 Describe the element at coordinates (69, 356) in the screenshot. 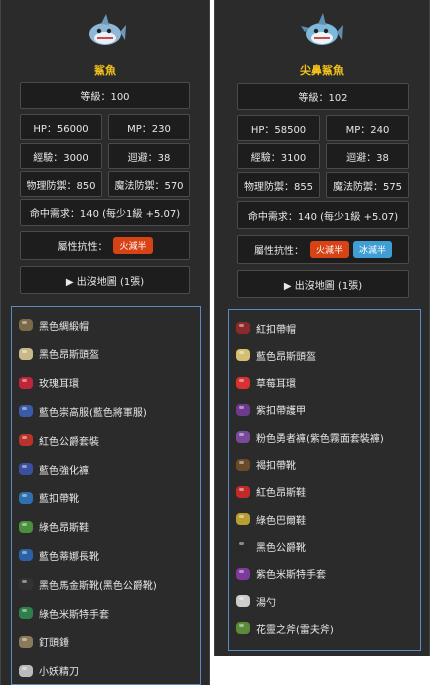

I see `drop-item-label: 黑色昂斯頭盔` at that location.